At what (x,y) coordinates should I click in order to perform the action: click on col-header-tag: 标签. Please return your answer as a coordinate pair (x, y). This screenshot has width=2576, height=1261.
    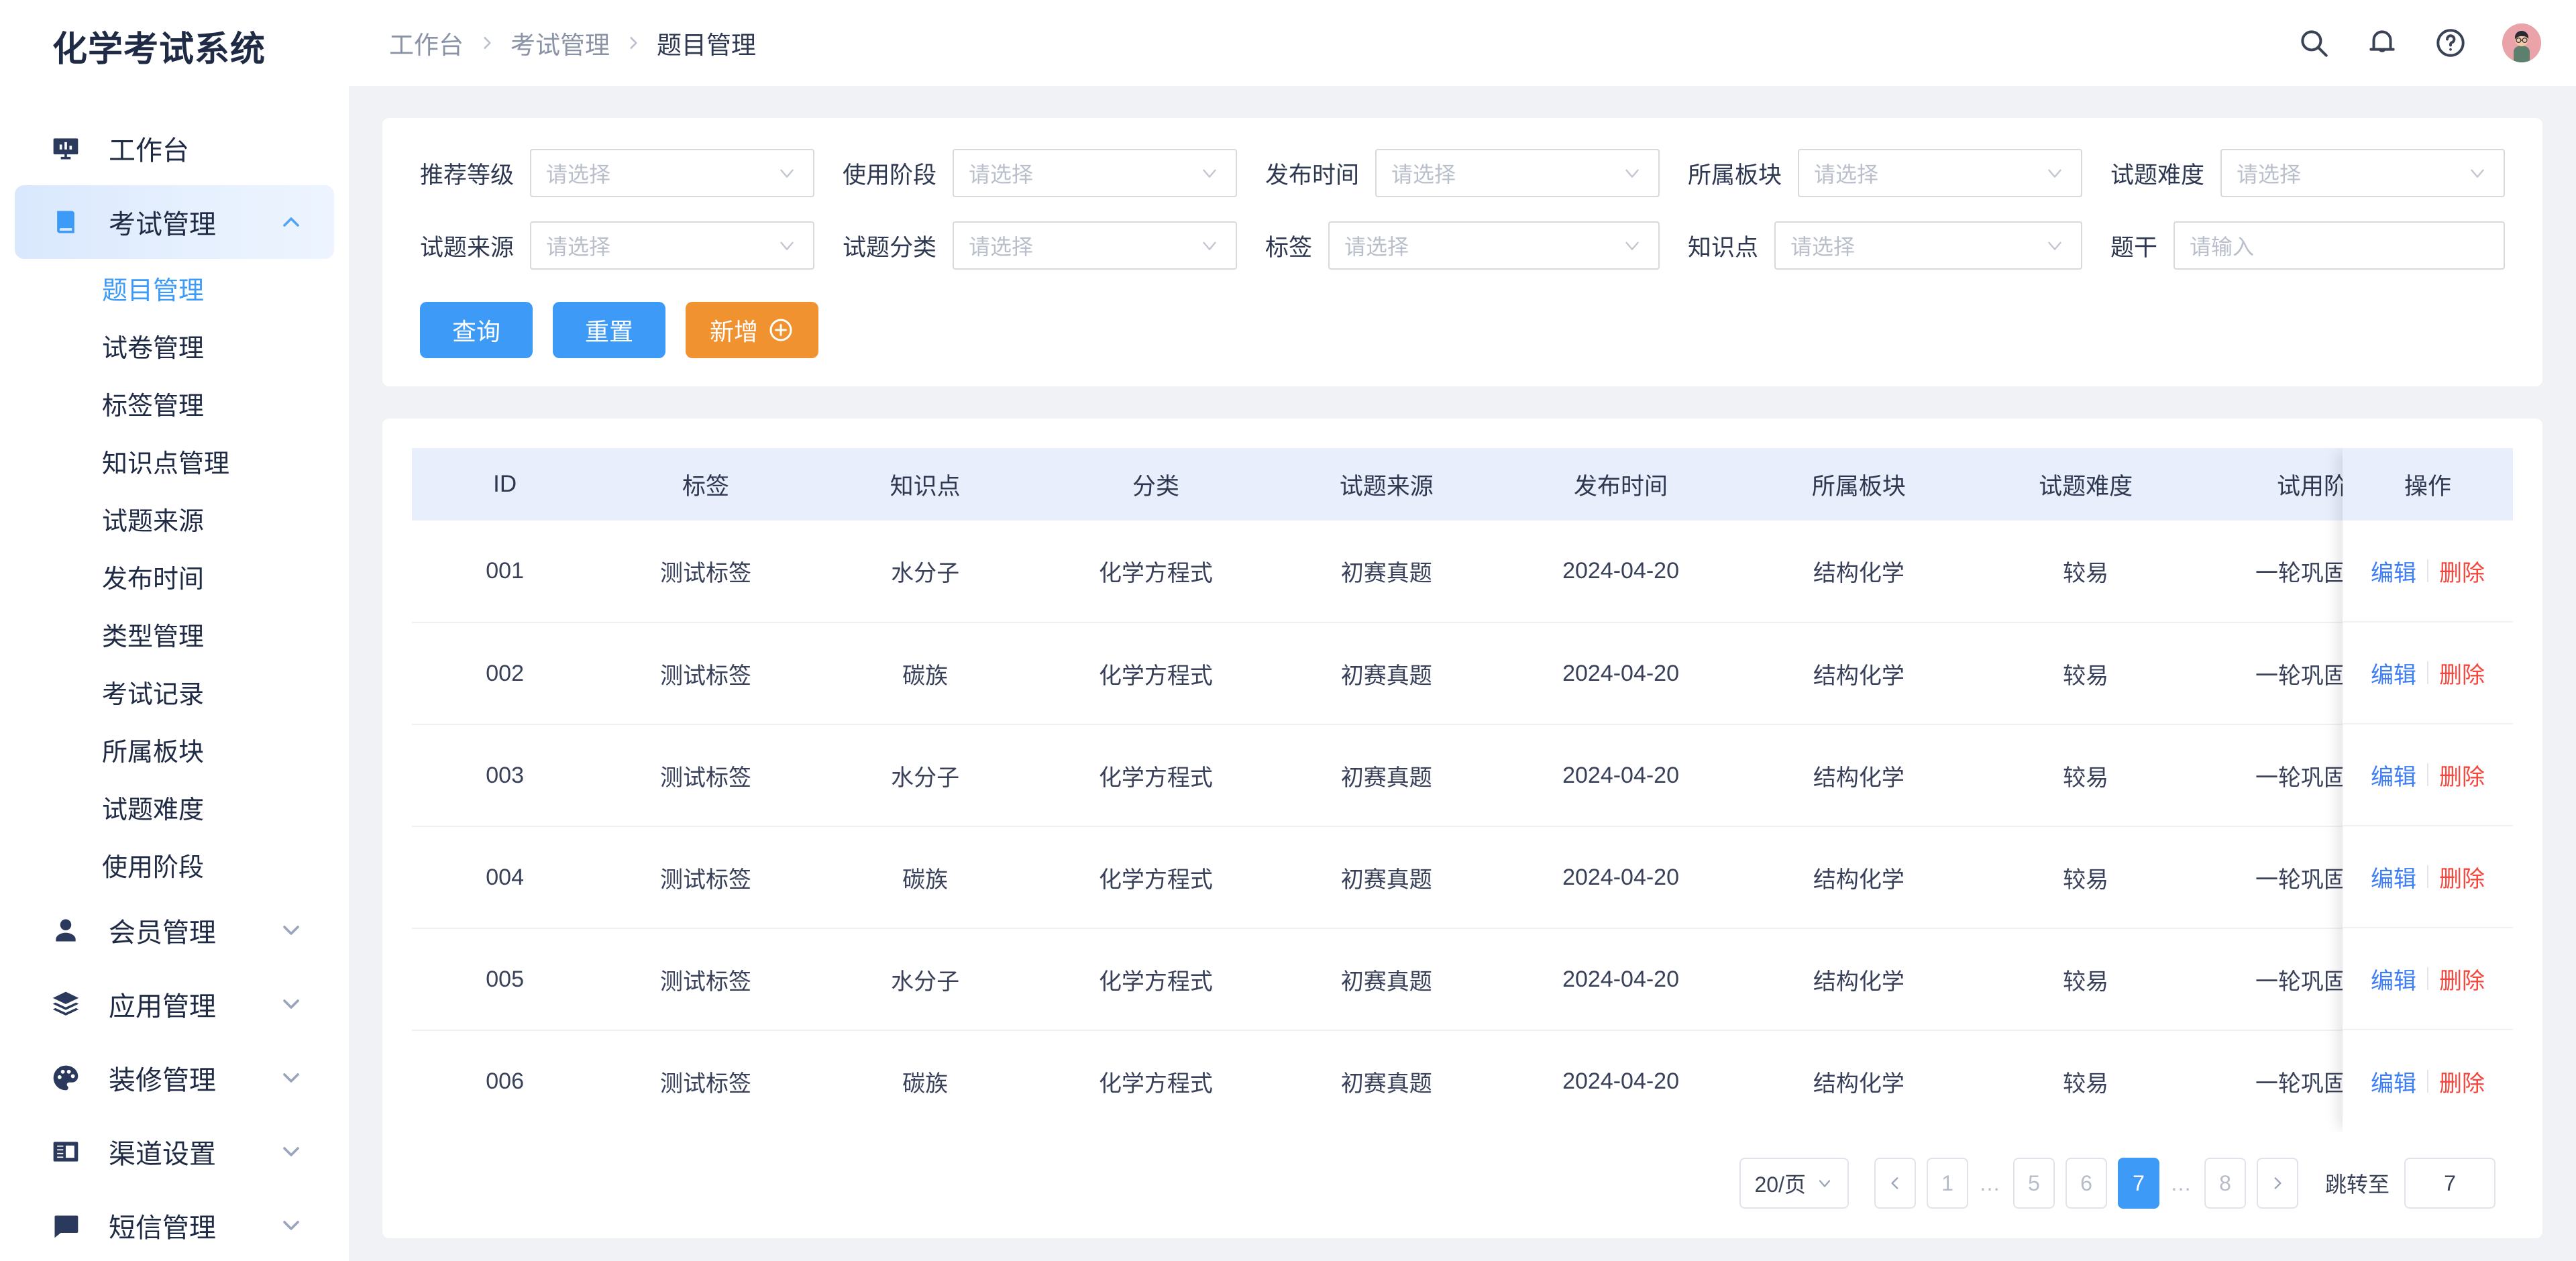
    Looking at the image, I should click on (706, 484).